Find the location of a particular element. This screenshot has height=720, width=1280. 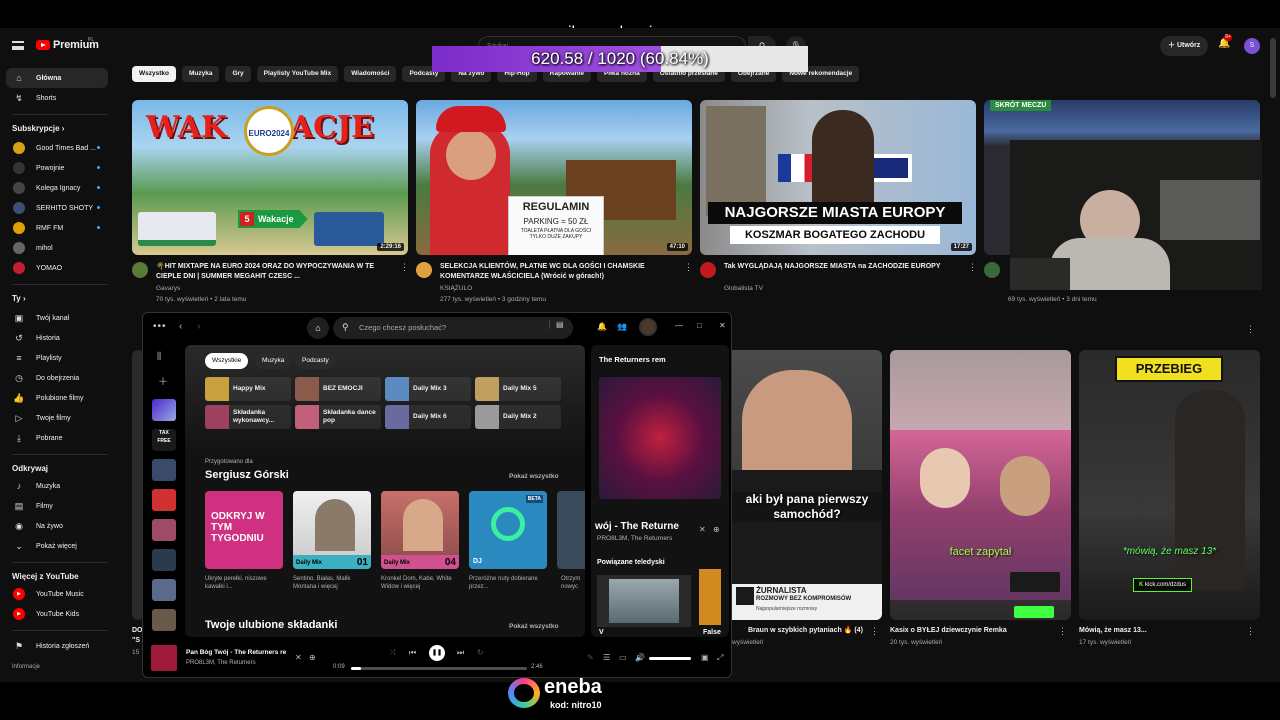

section-title: Twoje ulubione składanki is located at coordinates (271, 625).